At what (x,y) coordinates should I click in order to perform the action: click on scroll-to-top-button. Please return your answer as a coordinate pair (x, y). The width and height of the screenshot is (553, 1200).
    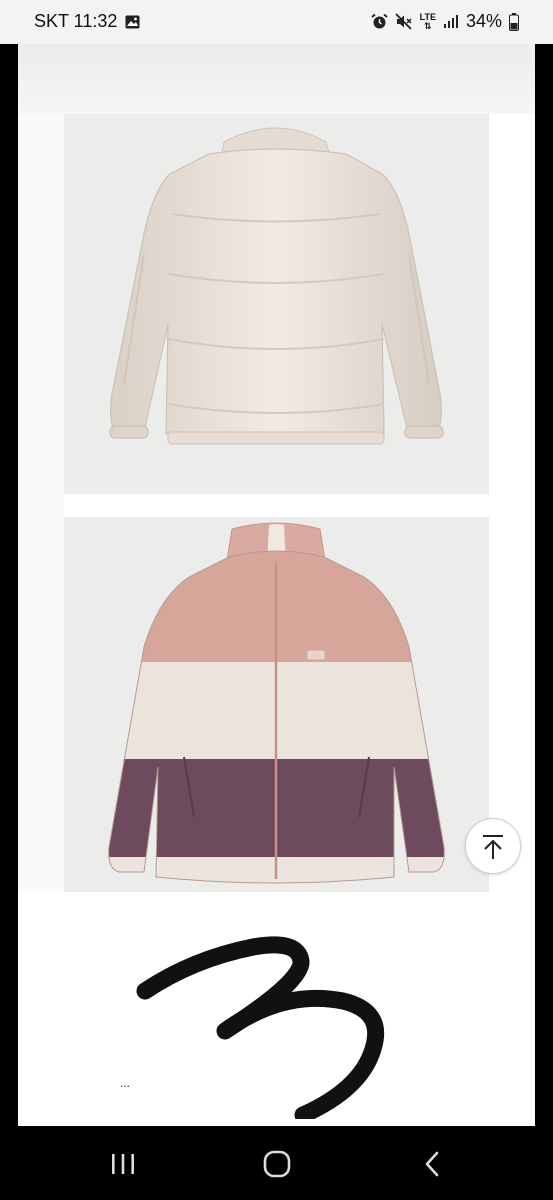
    Looking at the image, I should click on (493, 846).